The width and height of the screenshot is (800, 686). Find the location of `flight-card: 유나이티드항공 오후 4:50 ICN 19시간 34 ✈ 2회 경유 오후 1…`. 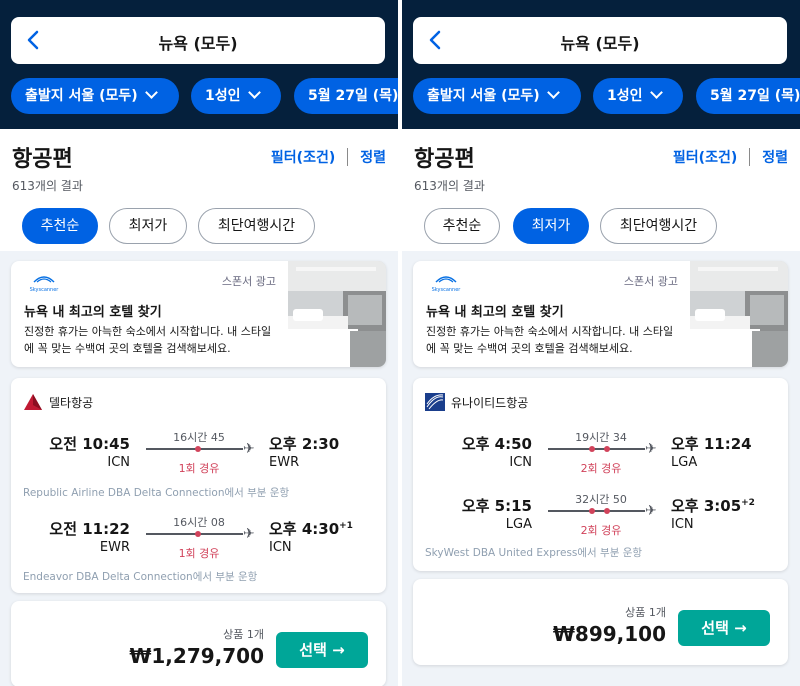

flight-card: 유나이티드항공 오후 4:50 ICN 19시간 34 ✈ 2회 경유 오후 1… is located at coordinates (600, 474).